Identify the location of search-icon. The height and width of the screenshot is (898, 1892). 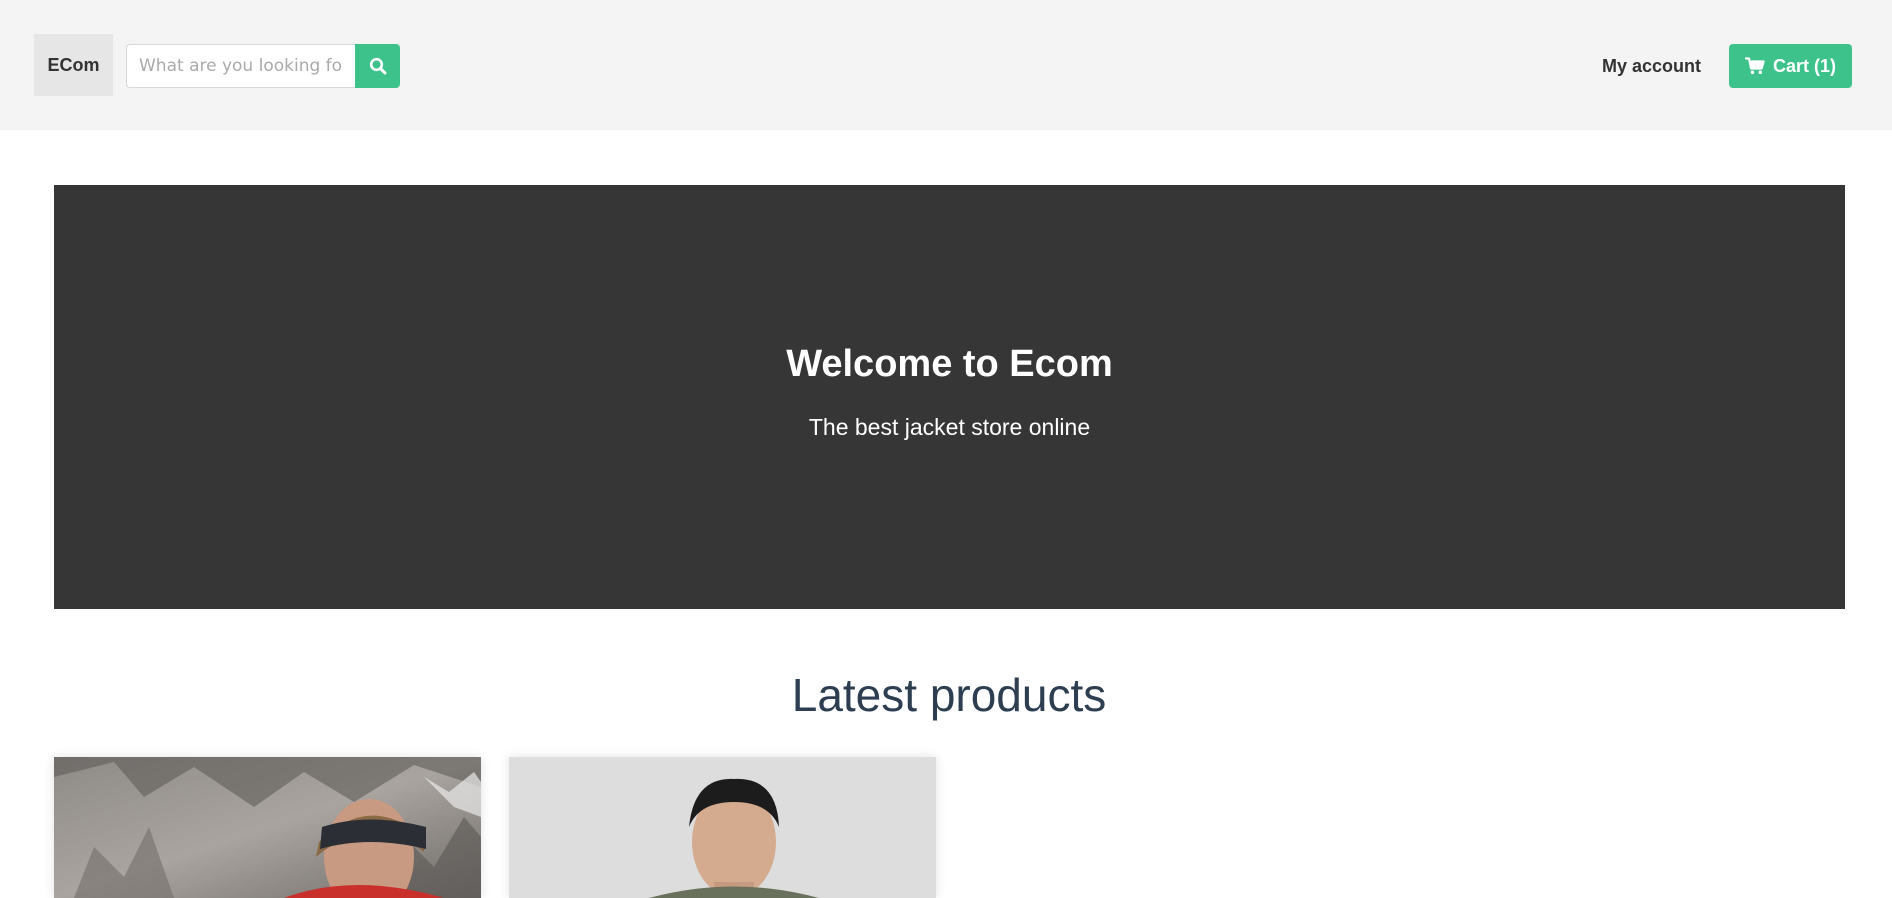
(377, 66).